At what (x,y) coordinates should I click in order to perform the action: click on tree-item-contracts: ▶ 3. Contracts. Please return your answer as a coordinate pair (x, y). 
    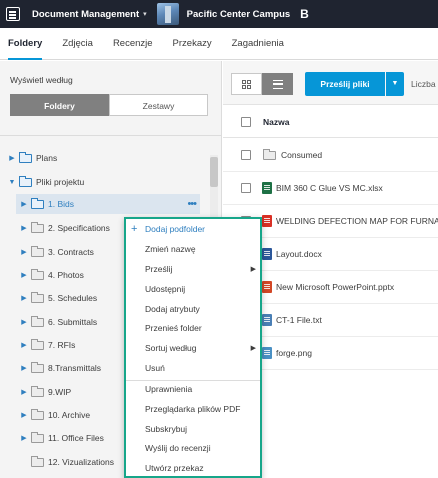
    Looking at the image, I should click on (70, 252).